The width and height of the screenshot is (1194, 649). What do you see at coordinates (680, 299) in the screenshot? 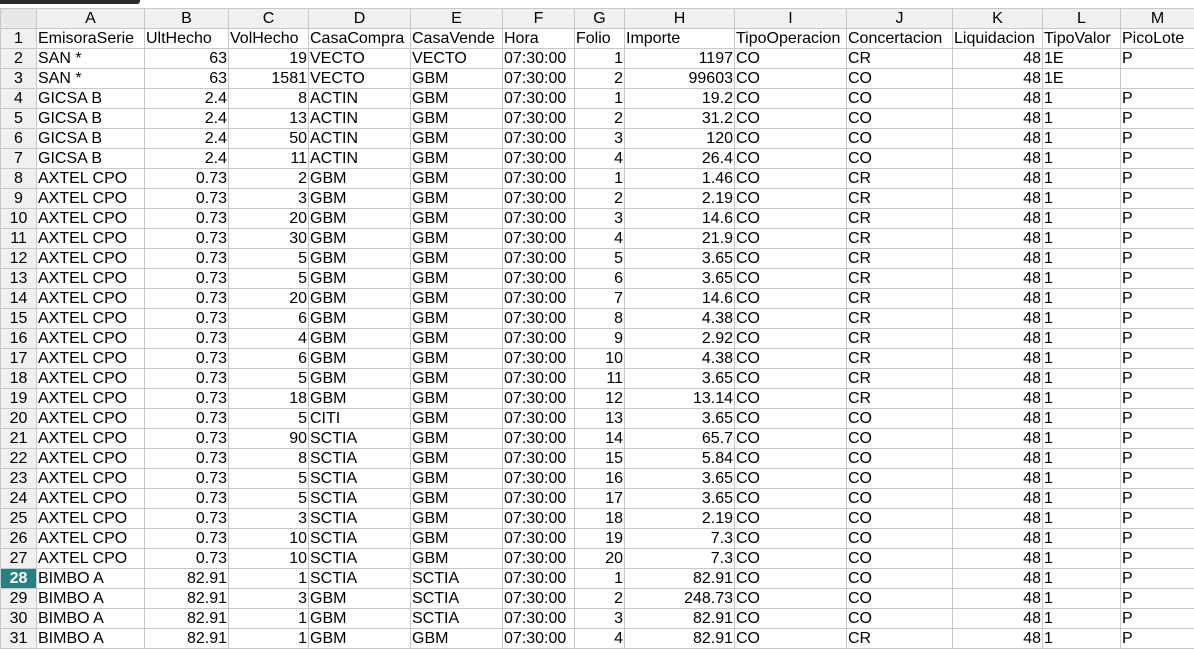
I see `grid-cell: 14.6` at bounding box center [680, 299].